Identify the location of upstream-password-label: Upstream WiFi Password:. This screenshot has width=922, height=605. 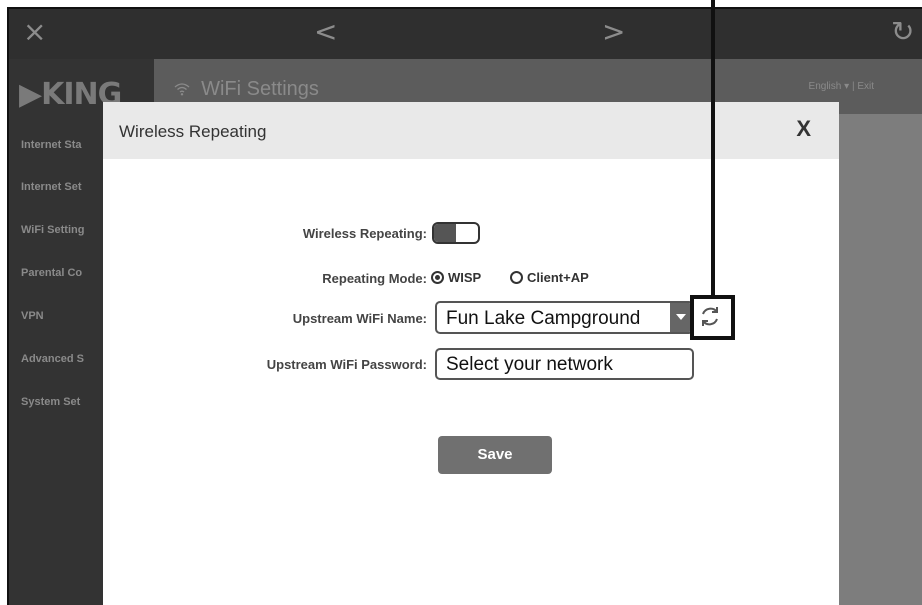
(346, 364).